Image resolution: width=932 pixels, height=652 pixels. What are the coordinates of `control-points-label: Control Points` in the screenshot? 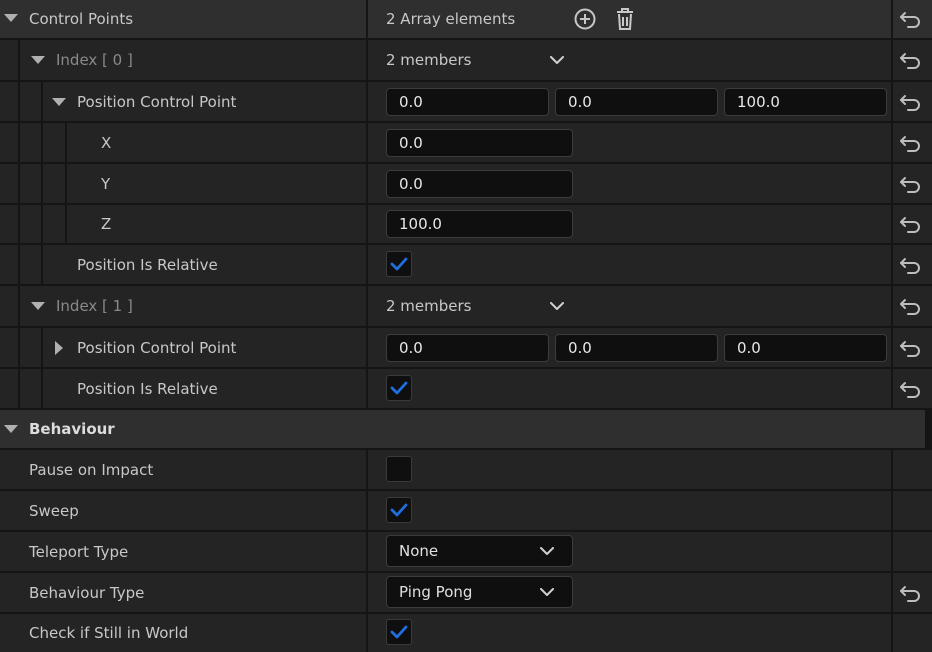 It's located at (81, 19).